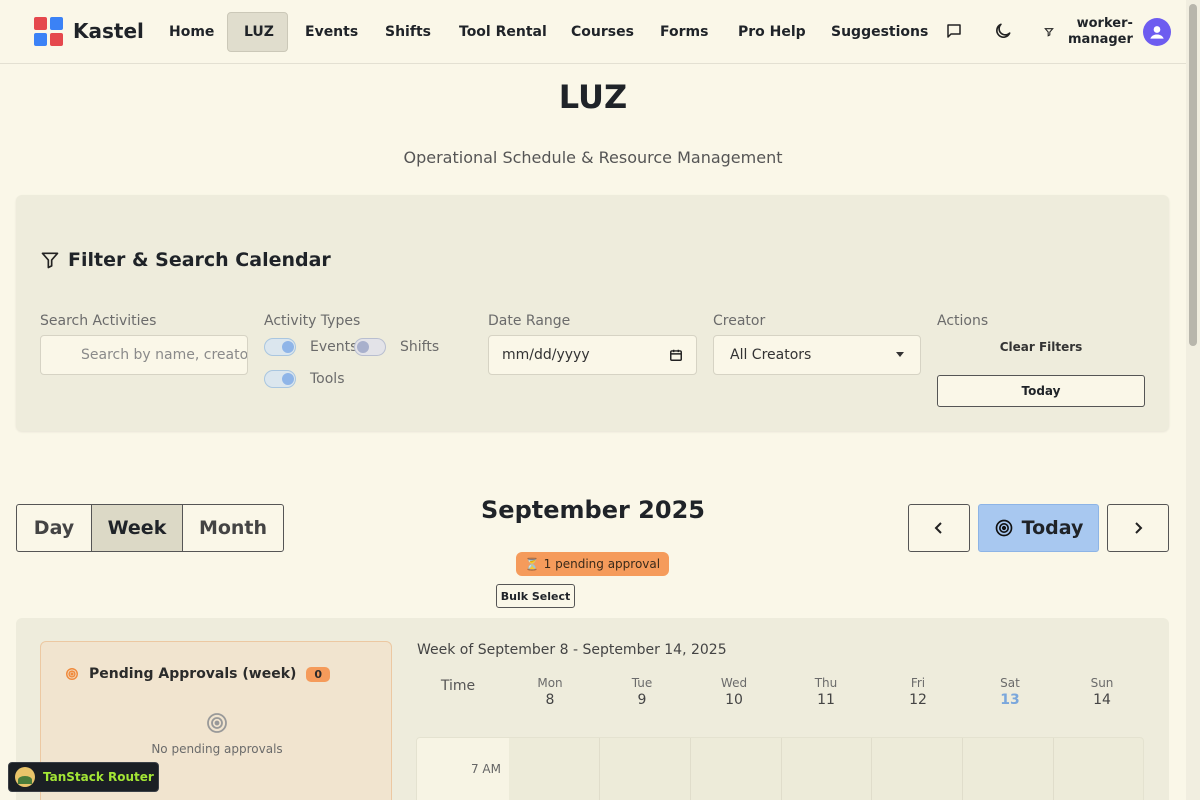  I want to click on nav-pro-help: Pro Help, so click(772, 32).